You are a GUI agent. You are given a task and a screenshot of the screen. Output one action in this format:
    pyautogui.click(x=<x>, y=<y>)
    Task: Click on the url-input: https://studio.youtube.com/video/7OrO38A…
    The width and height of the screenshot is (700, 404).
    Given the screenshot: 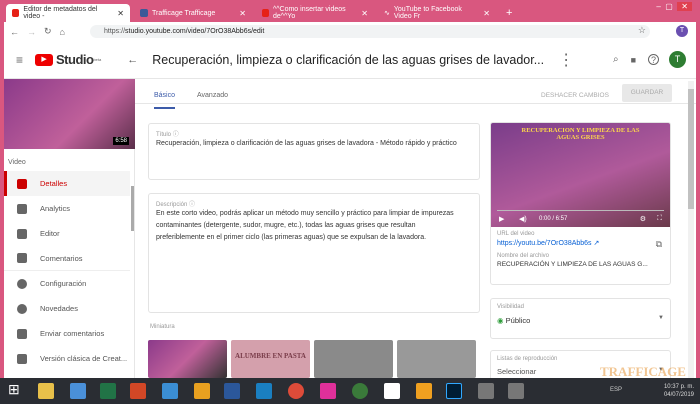 What is the action you would take?
    pyautogui.click(x=370, y=31)
    